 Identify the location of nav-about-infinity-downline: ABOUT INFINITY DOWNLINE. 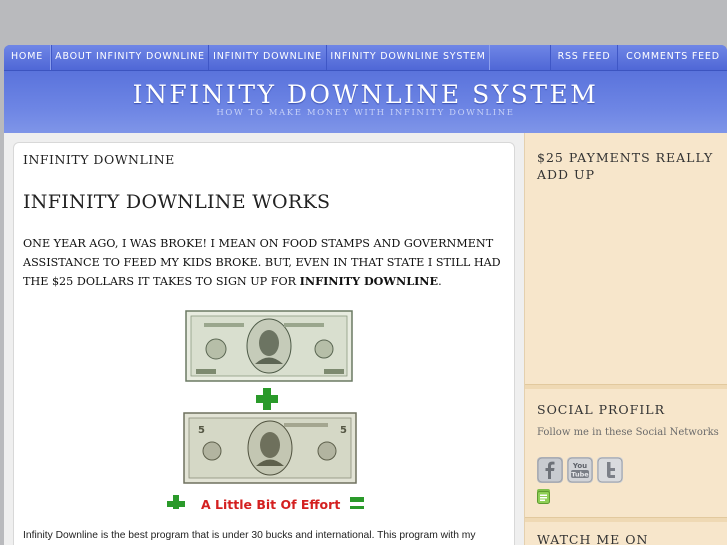
(130, 57).